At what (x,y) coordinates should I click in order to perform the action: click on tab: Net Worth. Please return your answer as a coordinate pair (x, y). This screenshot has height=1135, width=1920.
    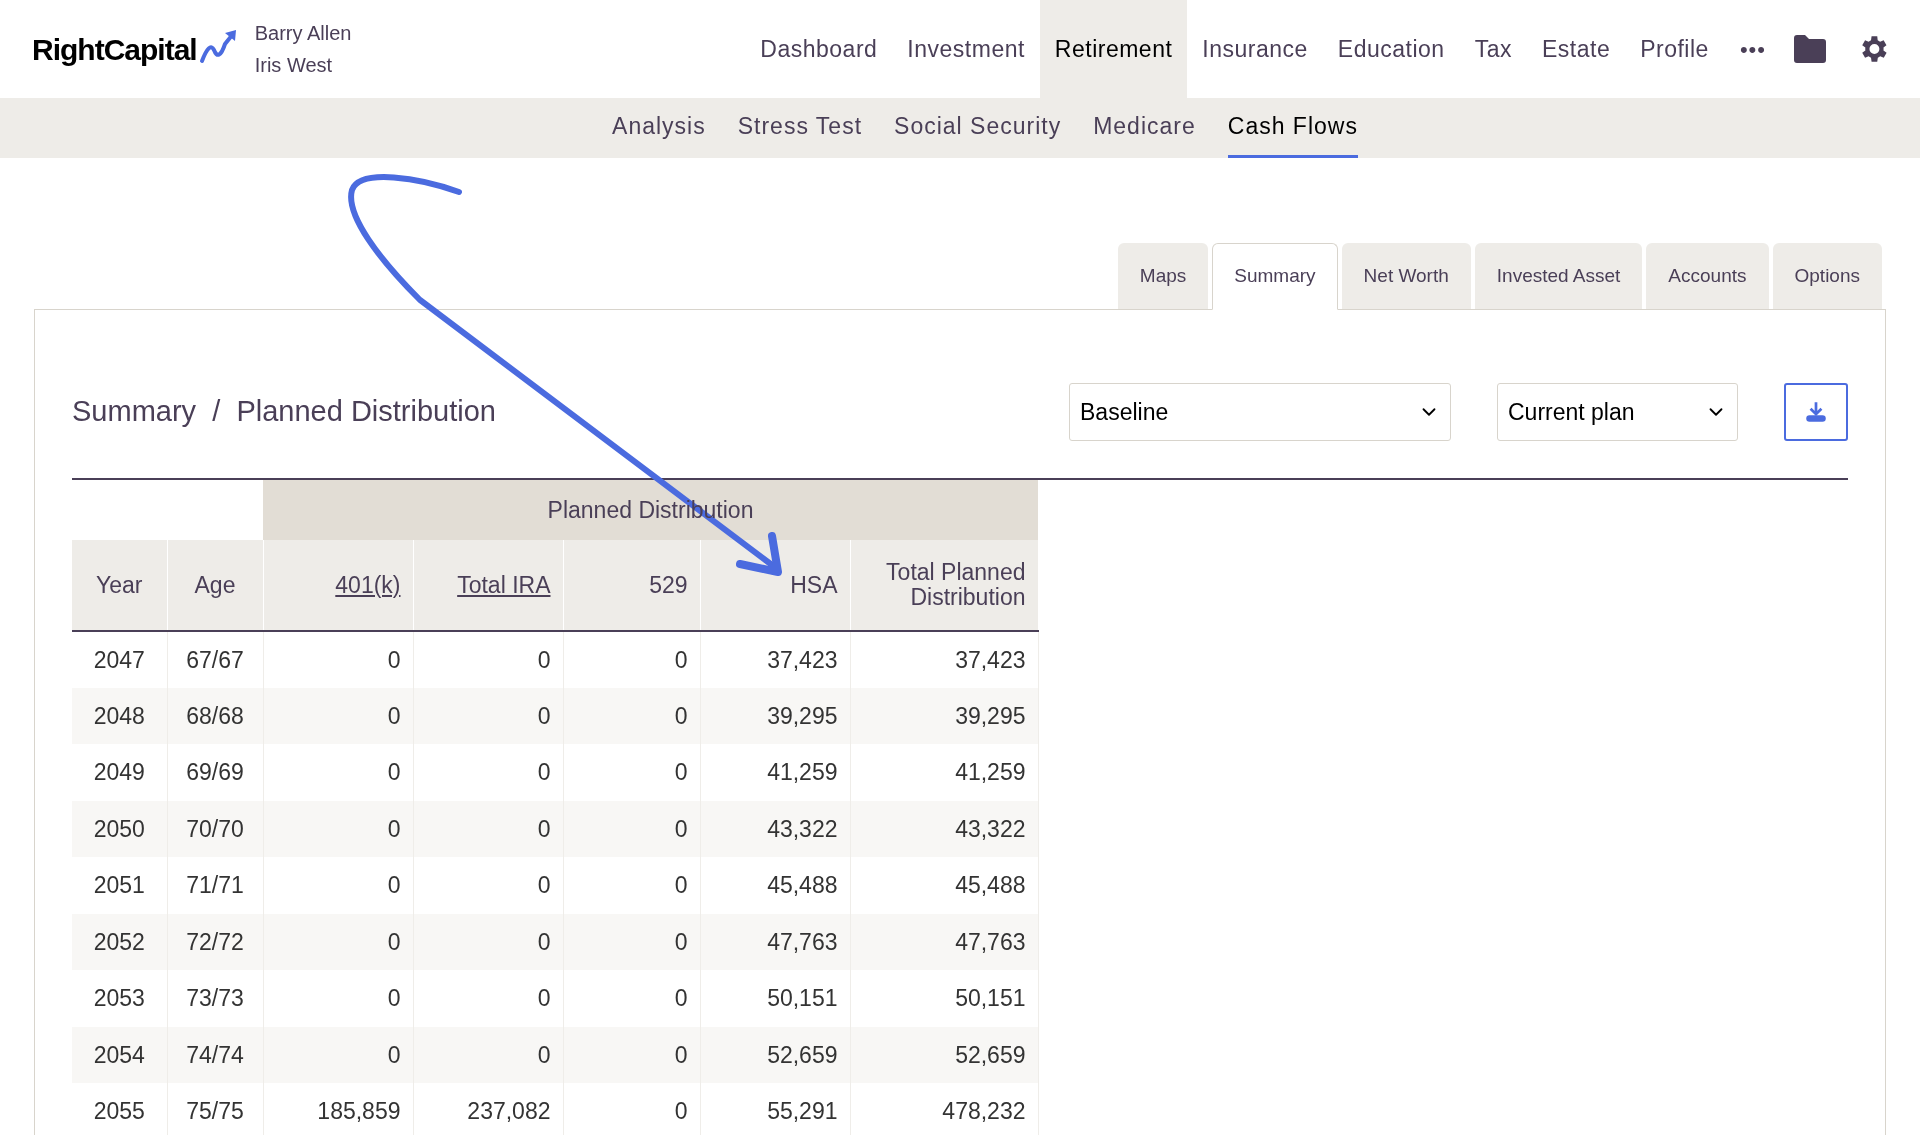
    Looking at the image, I should click on (1406, 276).